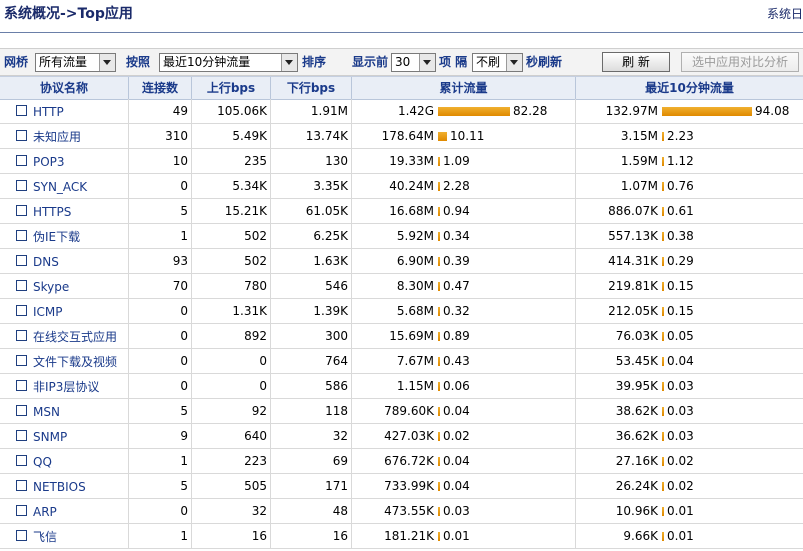 Image resolution: width=803 pixels, height=551 pixels. Describe the element at coordinates (50, 436) in the screenshot. I see `protocol-name-link: SNMP` at that location.